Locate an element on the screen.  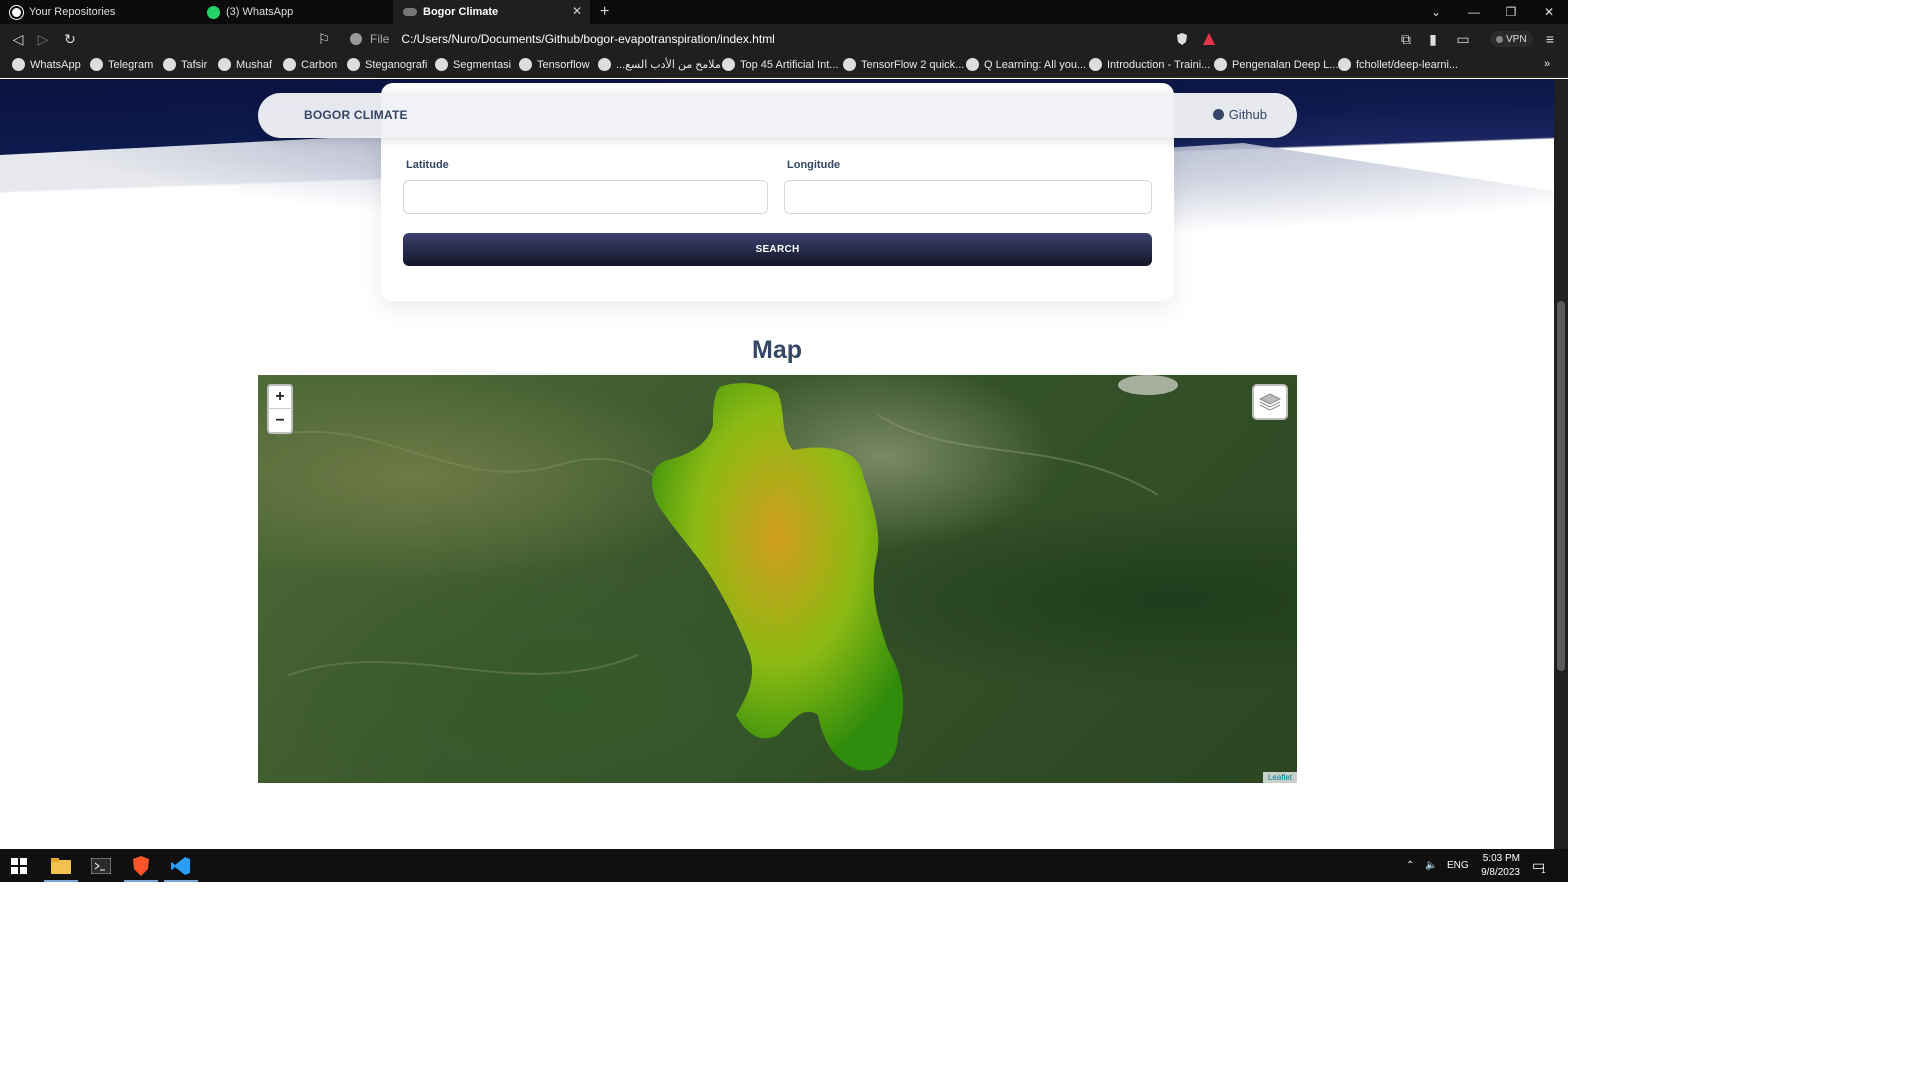
bookmark-label: WhatsApp is located at coordinates (55, 64).